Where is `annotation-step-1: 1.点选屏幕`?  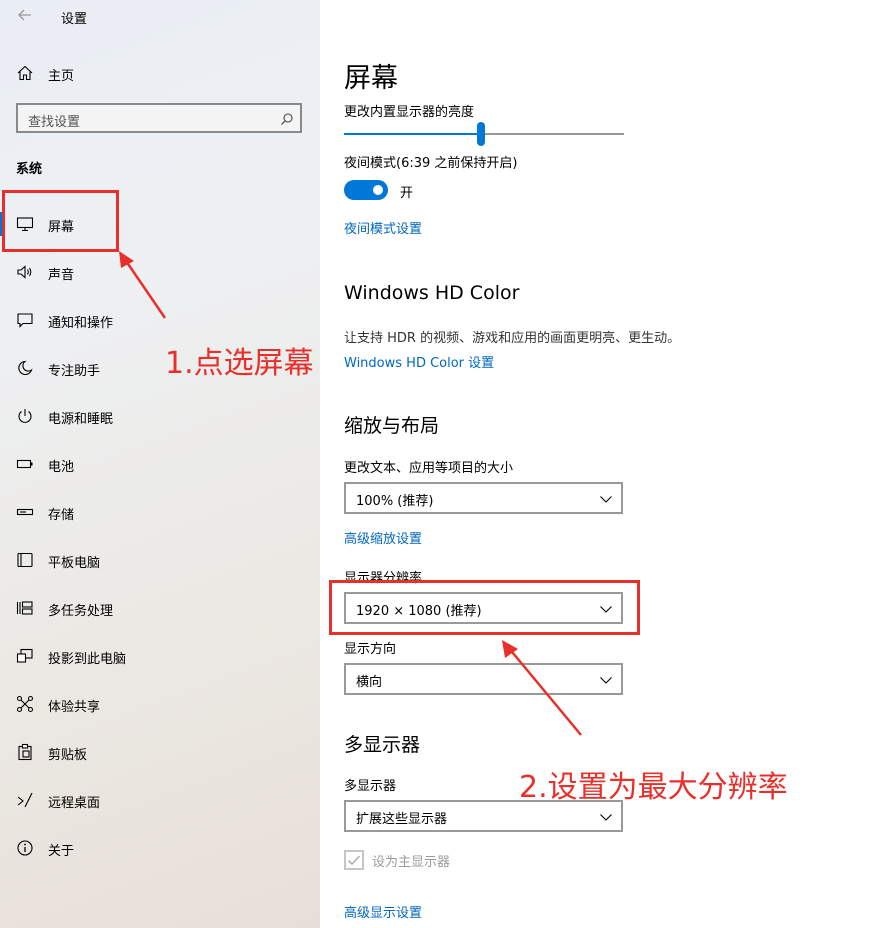
annotation-step-1: 1.点选屏幕 is located at coordinates (239, 363).